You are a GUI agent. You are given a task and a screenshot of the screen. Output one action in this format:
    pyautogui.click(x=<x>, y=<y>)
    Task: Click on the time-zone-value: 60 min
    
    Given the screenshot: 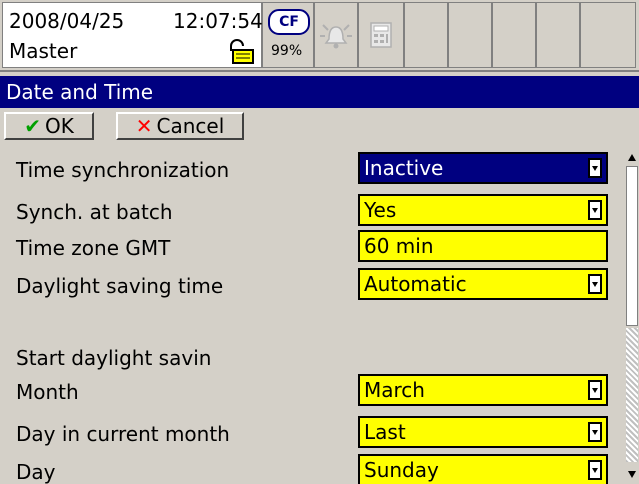 What is the action you would take?
    pyautogui.click(x=399, y=246)
    